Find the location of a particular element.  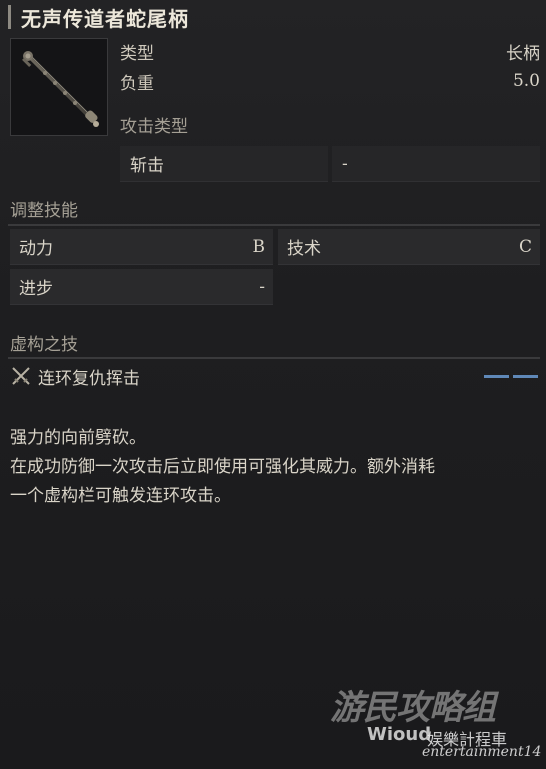

watermark: 游民攻略组 Wioud 娱樂計程車 entertainment14 is located at coordinates (432, 722).